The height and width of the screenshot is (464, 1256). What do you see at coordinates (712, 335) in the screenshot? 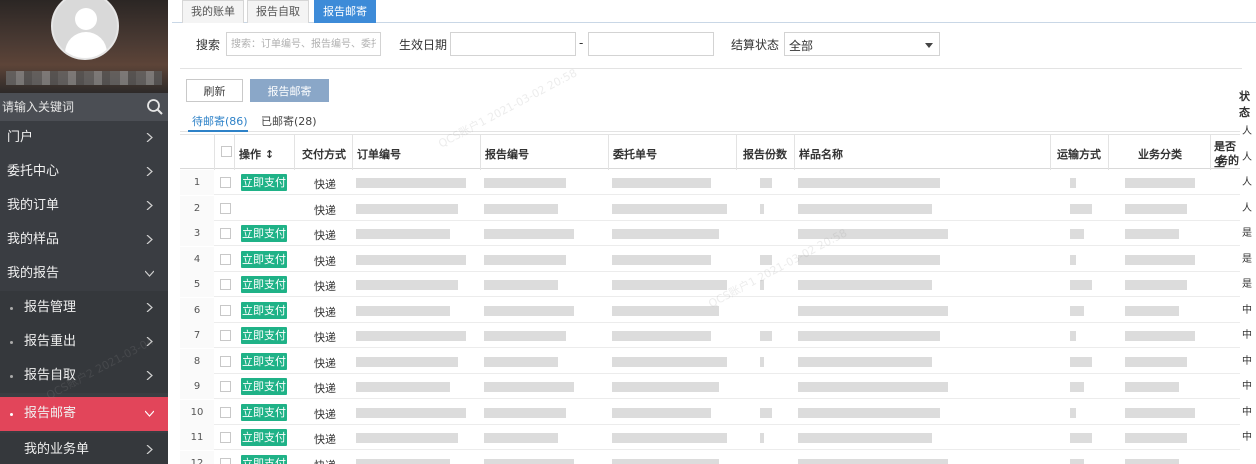
I see `table-row: 7 立即支付 快递` at bounding box center [712, 335].